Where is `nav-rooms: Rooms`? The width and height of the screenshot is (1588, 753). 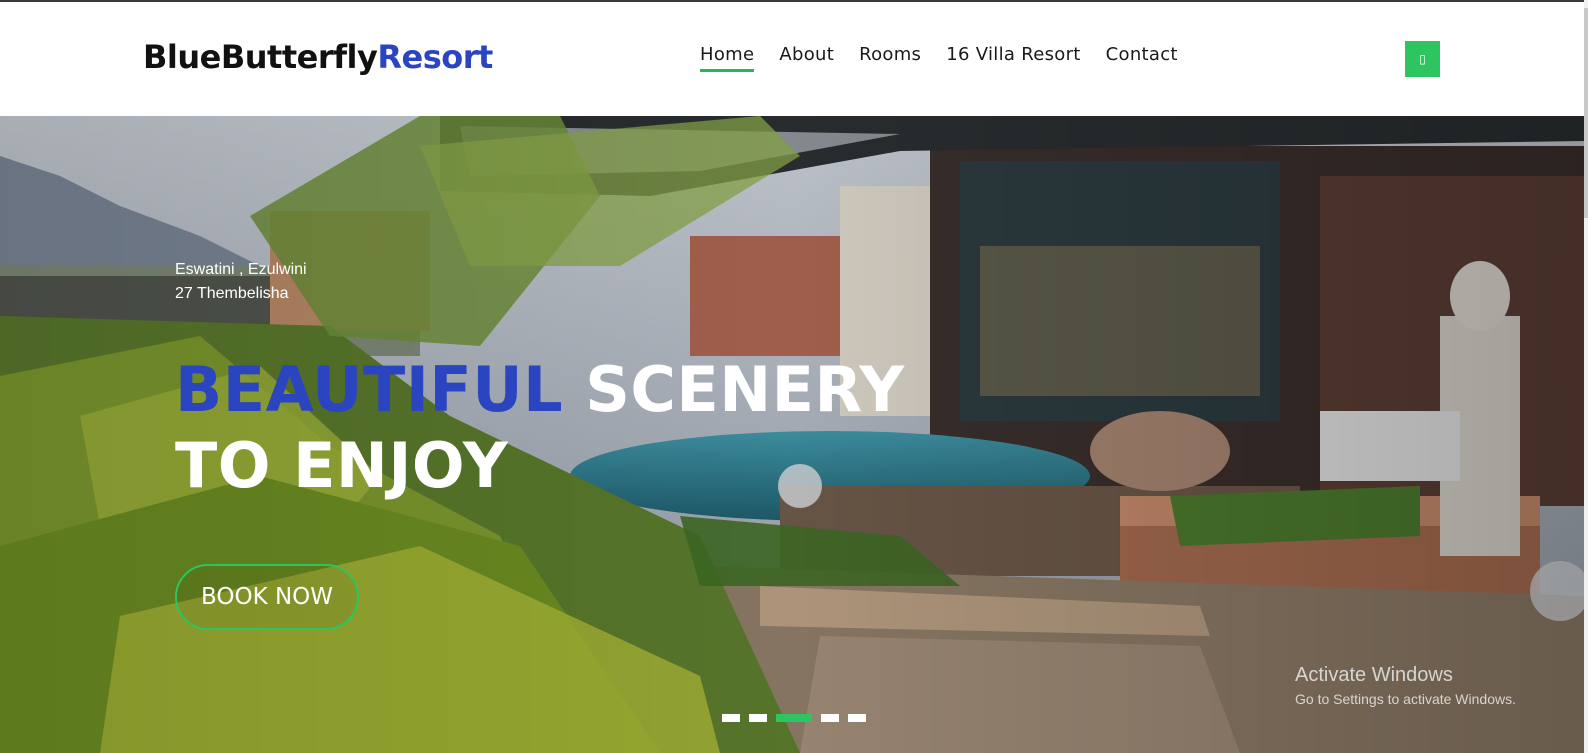 nav-rooms: Rooms is located at coordinates (890, 57).